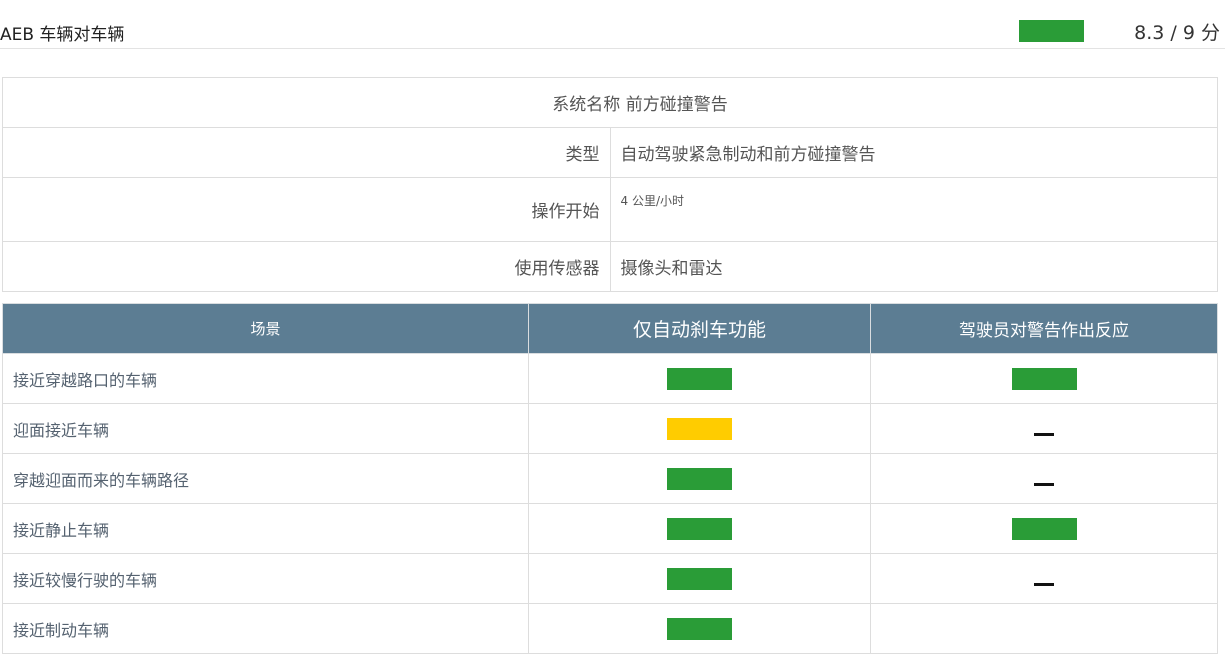 The width and height of the screenshot is (1225, 662). I want to click on header-driver-reaction: 驾驶员对警告作出反应, so click(1044, 328).